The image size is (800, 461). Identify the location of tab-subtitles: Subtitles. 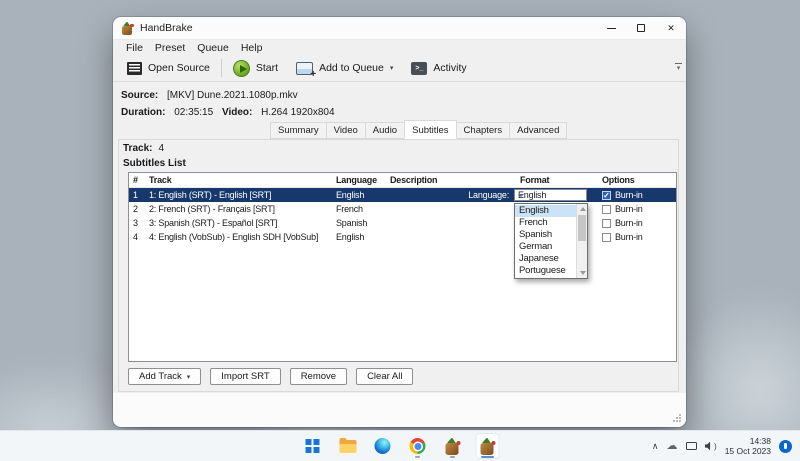
(430, 129).